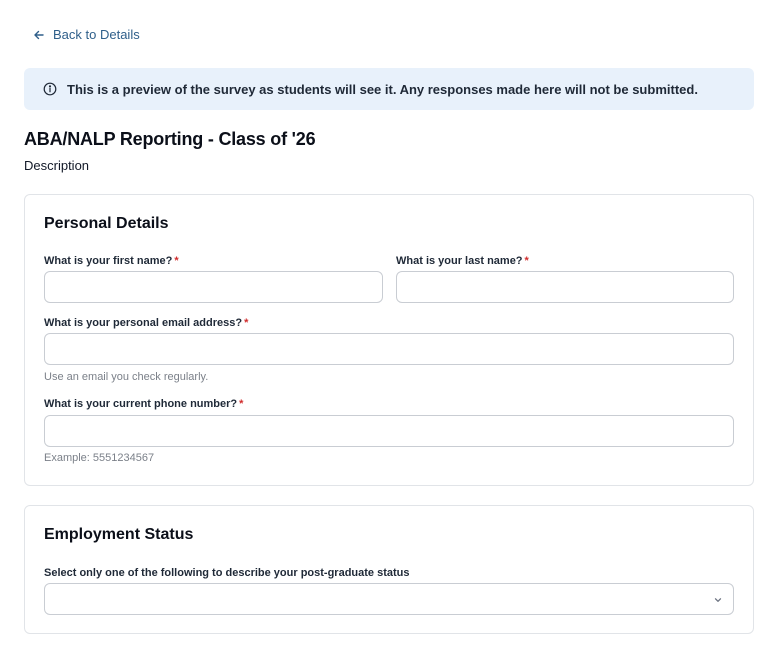  Describe the element at coordinates (462, 261) in the screenshot. I see `last-name-label: What is your last name? *` at that location.